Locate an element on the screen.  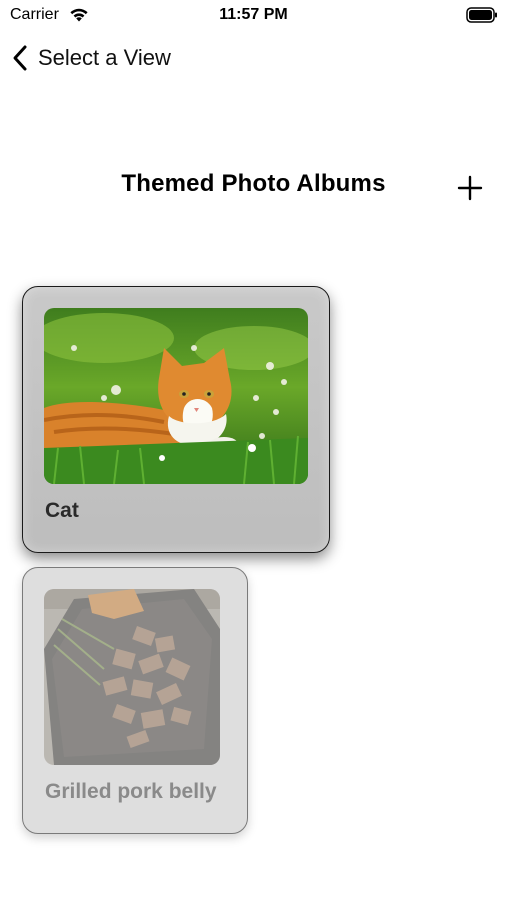
album-thumbnail-grilled-pork-belly is located at coordinates (132, 677).